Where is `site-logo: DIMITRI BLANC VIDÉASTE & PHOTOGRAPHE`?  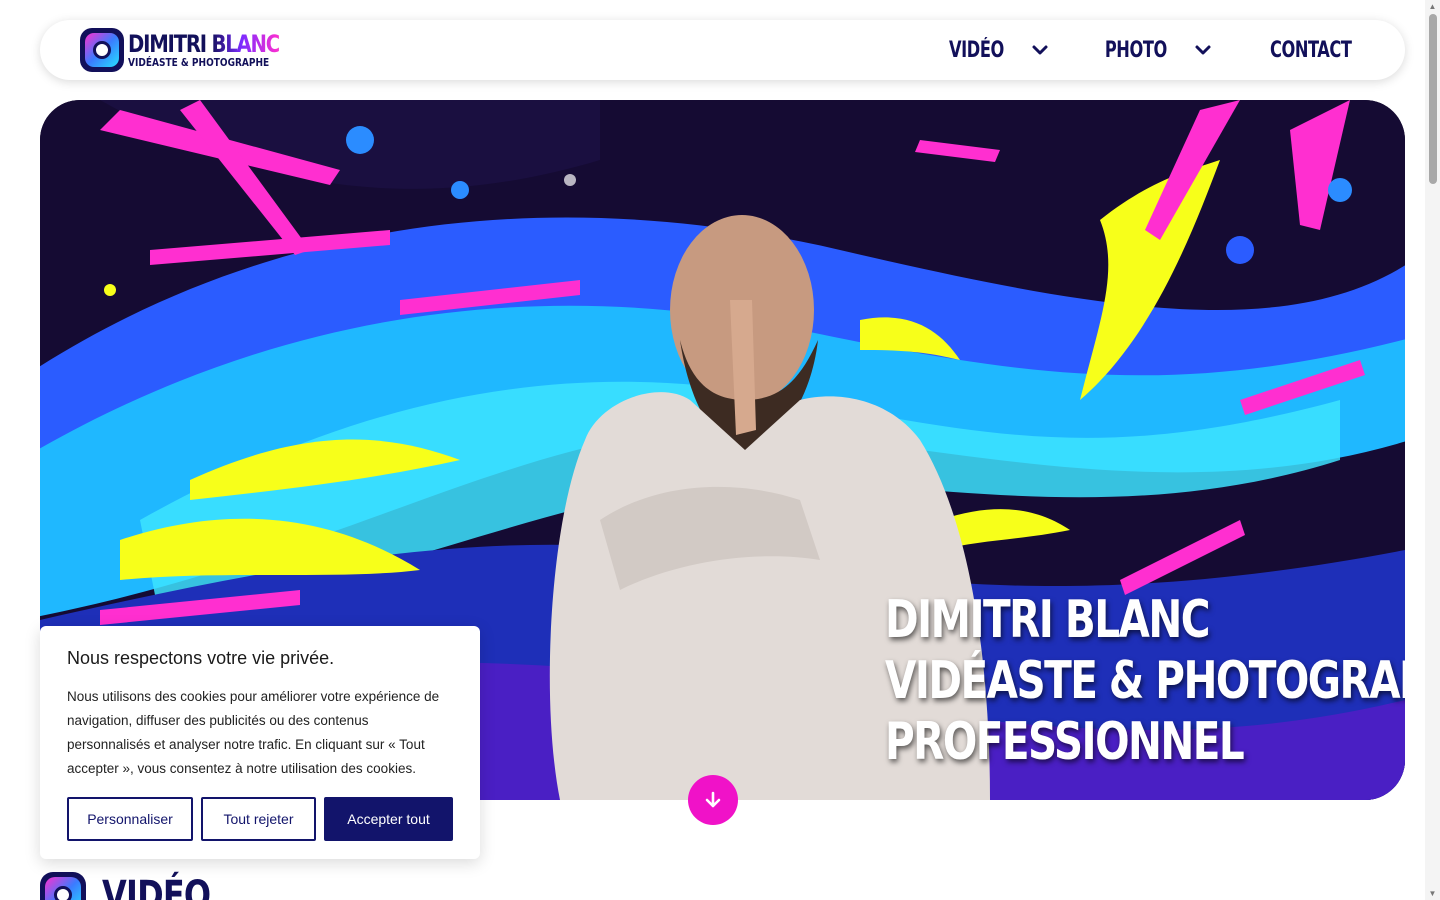 site-logo: DIMITRI BLANC VIDÉASTE & PHOTOGRAPHE is located at coordinates (196, 50).